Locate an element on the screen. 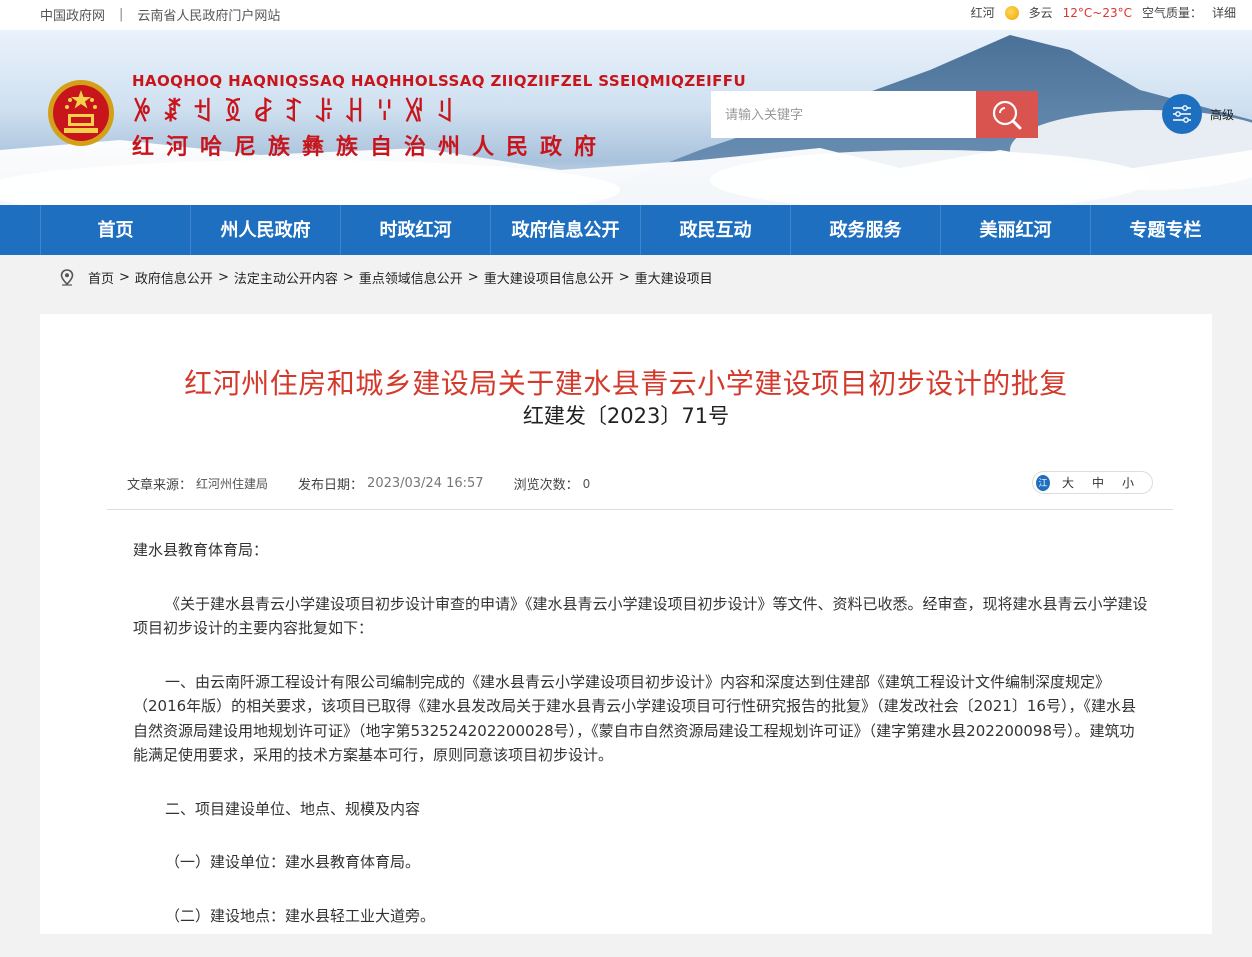 The image size is (1252, 957). breadcrumb-info-disclosure: 政府信息公开 is located at coordinates (174, 277).